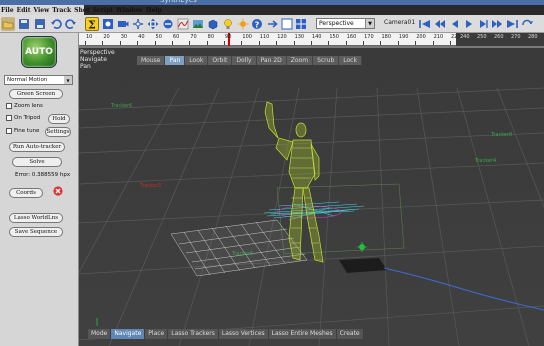 The image size is (544, 346). I want to click on viewport-mode: Navigate, so click(93, 59).